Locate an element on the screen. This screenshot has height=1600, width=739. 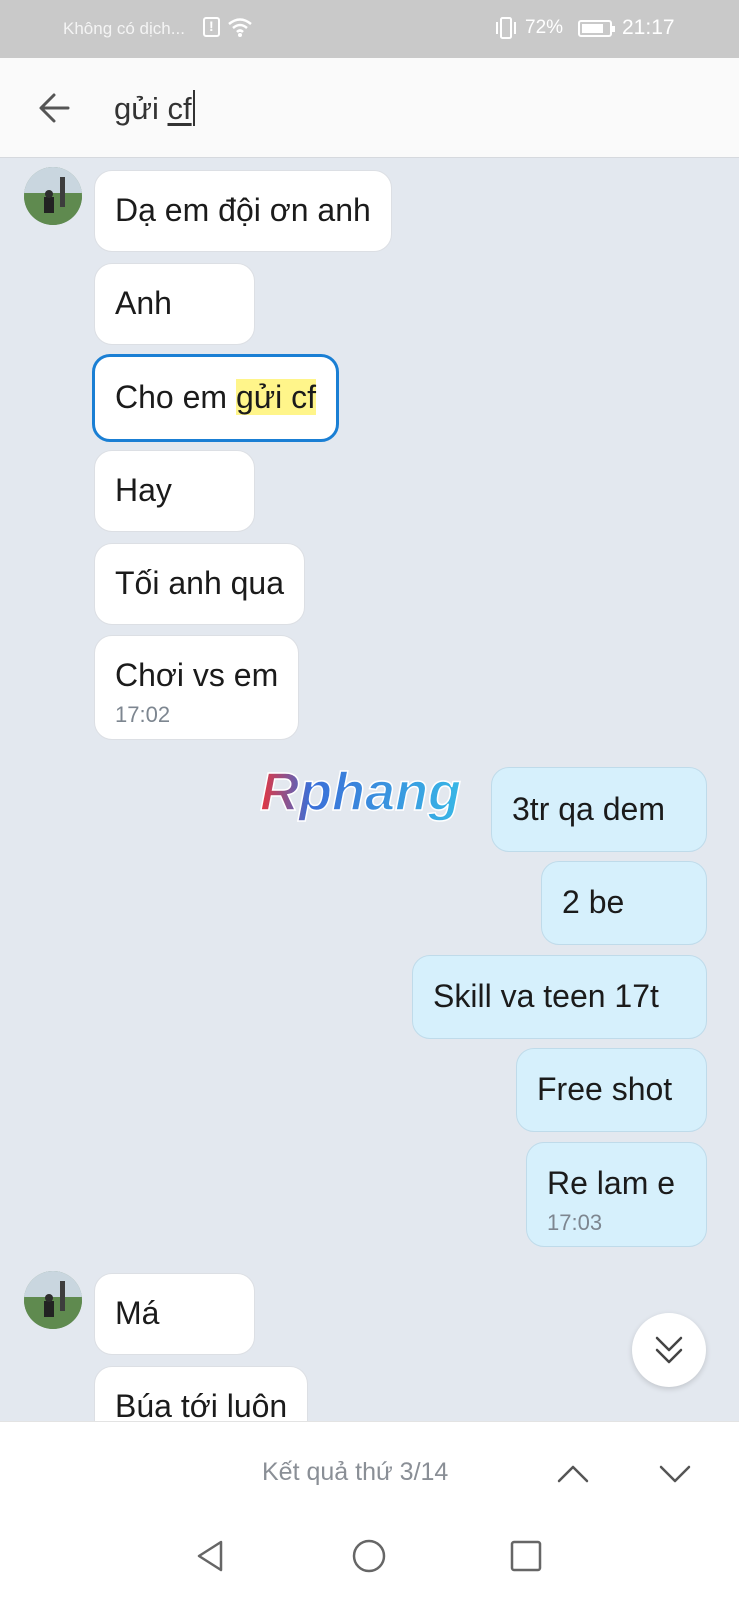
search-result-bar: Kết quả thứ 3/14 is located at coordinates (369, 1471).